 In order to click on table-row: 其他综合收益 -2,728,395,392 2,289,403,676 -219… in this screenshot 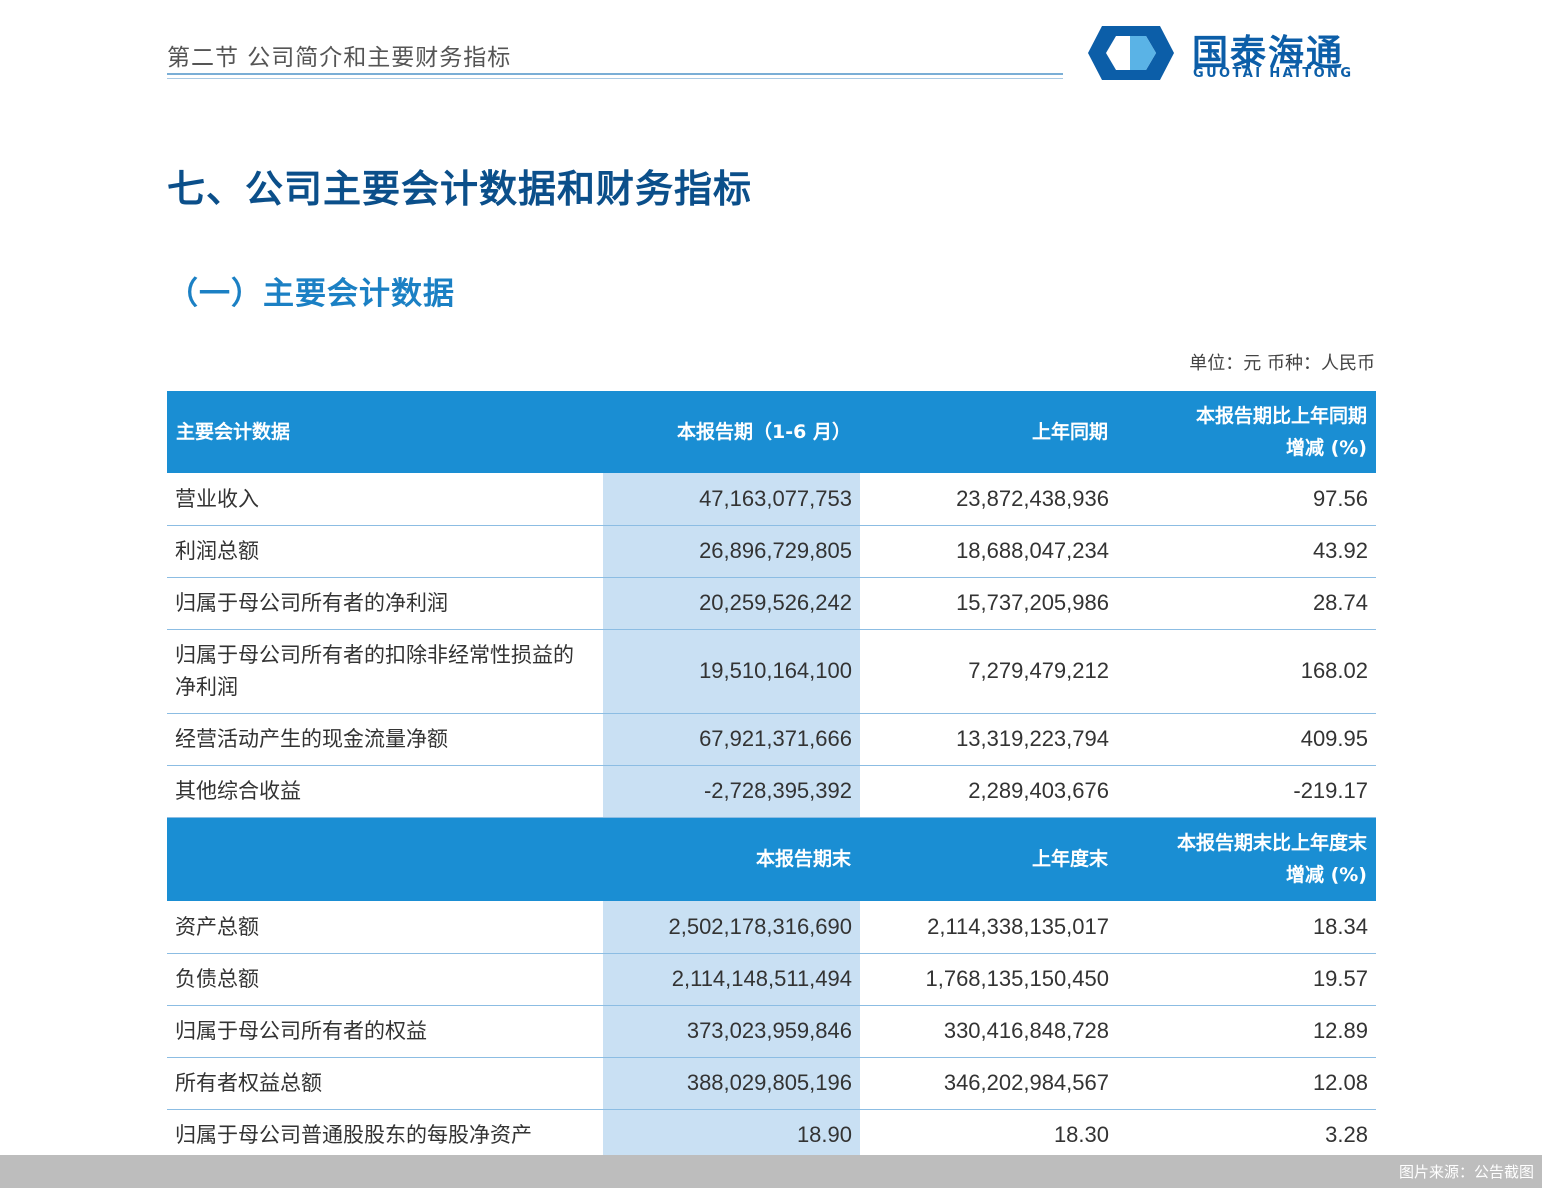, I will do `click(771, 791)`.